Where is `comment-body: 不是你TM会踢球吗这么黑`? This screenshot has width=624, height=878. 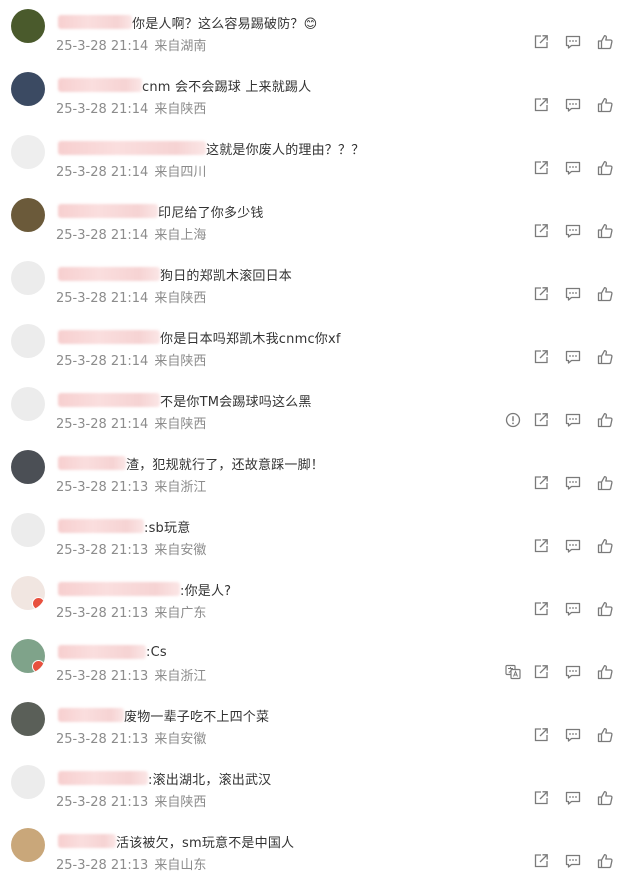 comment-body: 不是你TM会踢球吗这么黑 is located at coordinates (185, 400).